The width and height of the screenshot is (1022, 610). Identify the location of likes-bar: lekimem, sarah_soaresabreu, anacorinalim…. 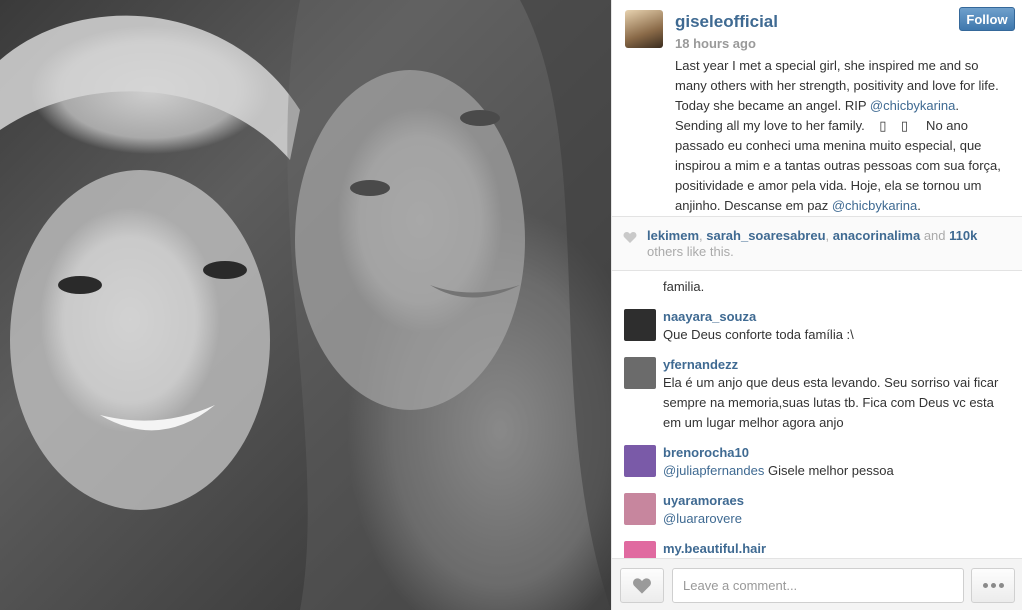
(817, 243).